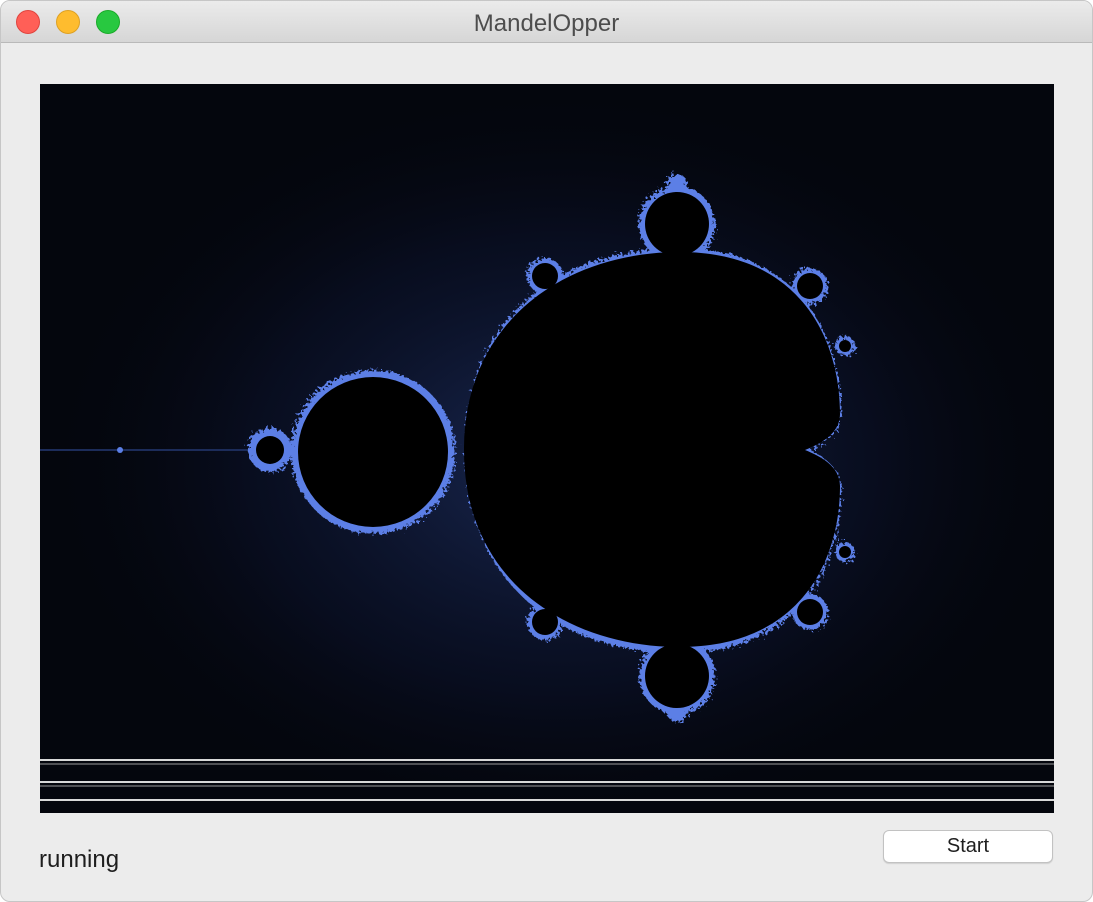  I want to click on start-button: Start, so click(968, 846).